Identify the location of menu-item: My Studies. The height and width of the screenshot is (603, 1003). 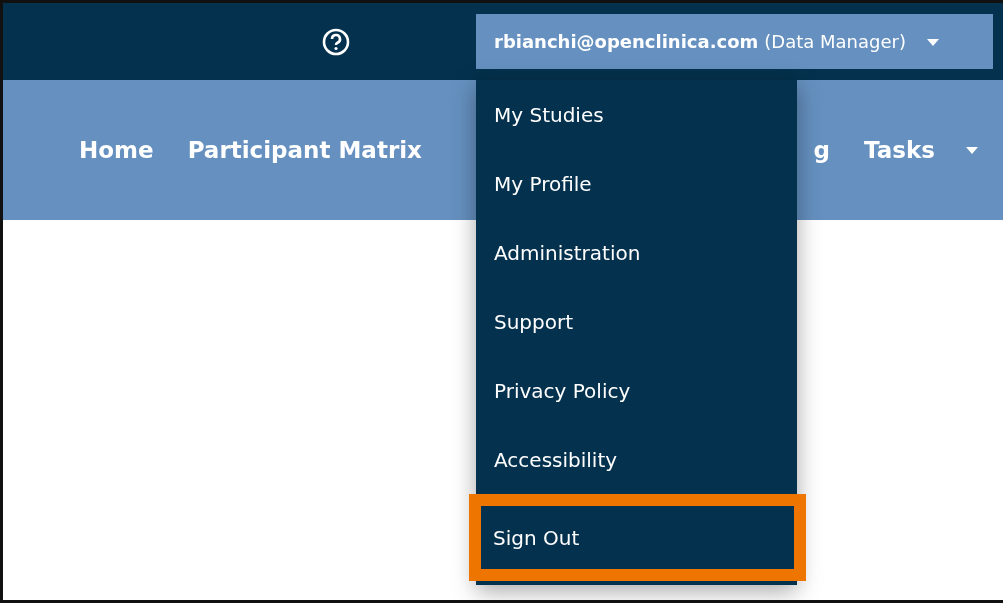
(636, 114).